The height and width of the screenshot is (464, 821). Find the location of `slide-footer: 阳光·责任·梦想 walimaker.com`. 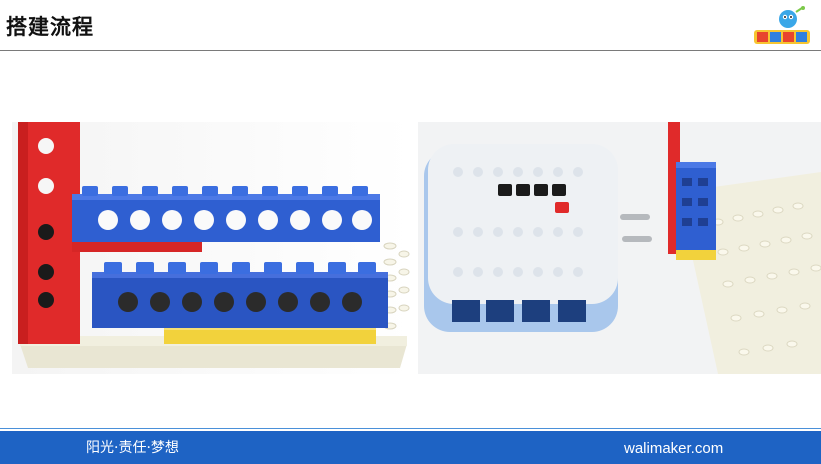

slide-footer: 阳光·责任·梦想 walimaker.com is located at coordinates (410, 447).